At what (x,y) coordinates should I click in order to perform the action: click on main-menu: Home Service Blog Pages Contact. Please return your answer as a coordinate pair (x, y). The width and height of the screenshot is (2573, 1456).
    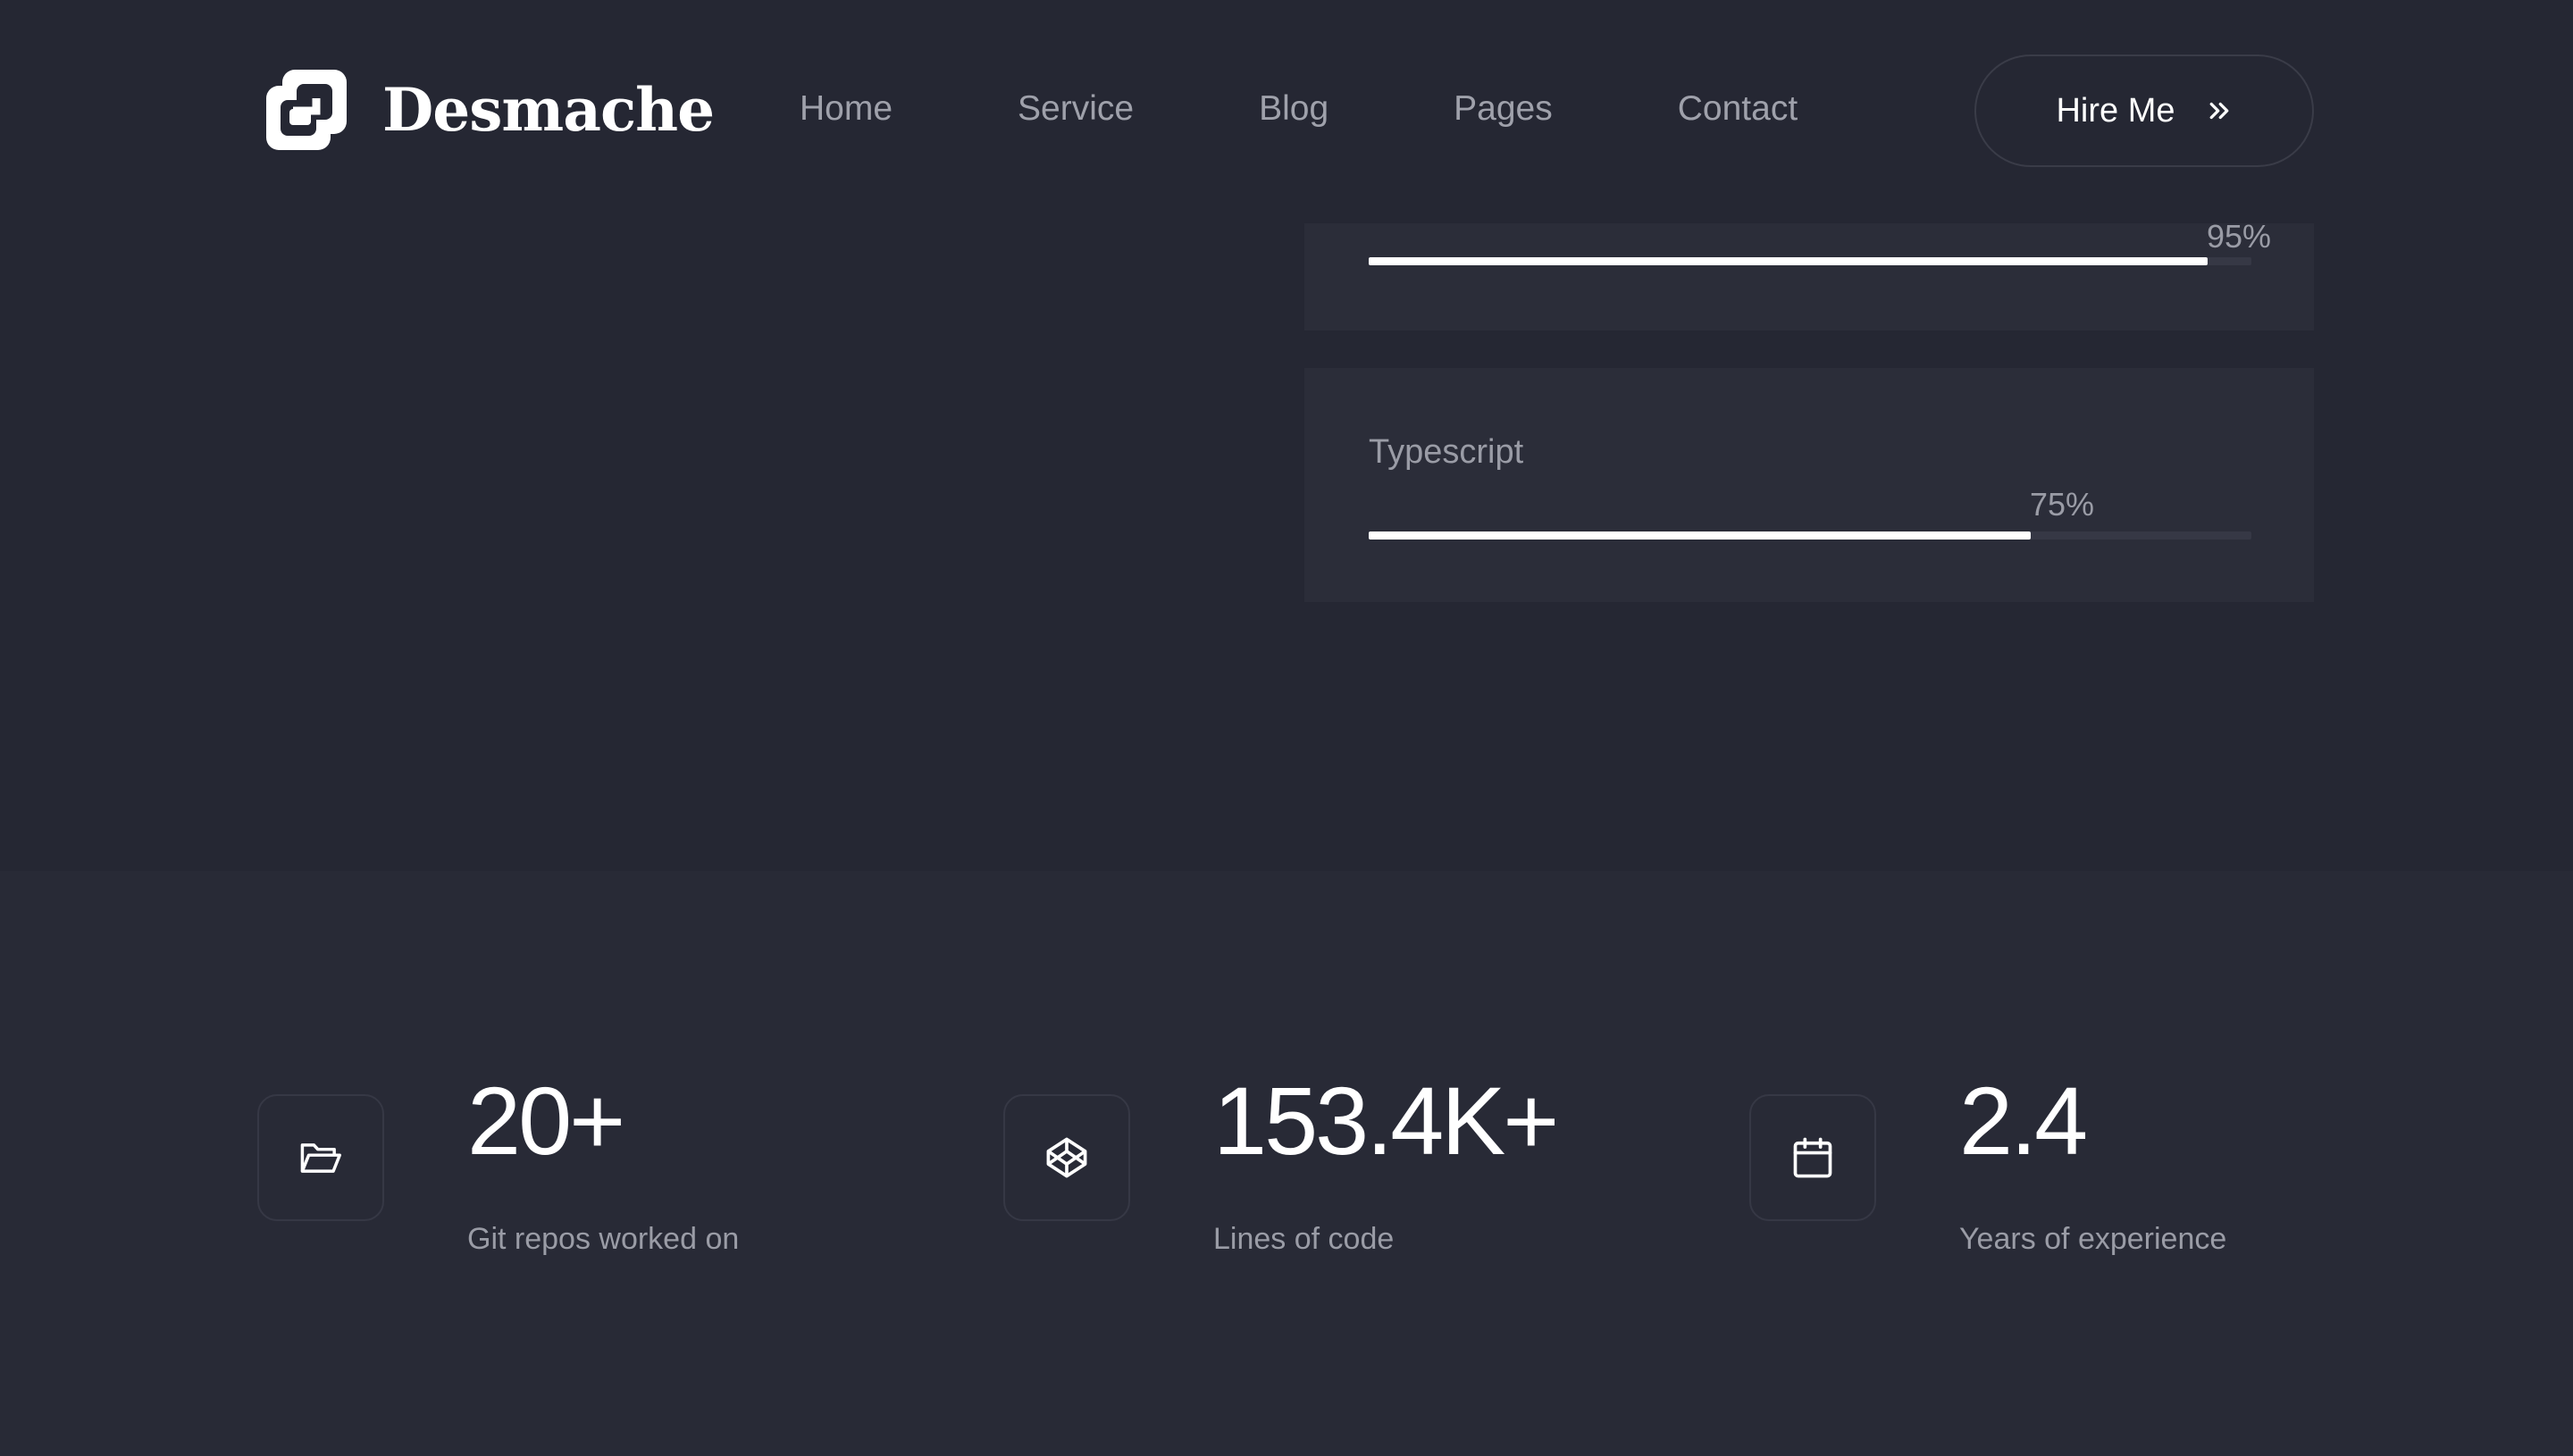
    Looking at the image, I should click on (1299, 109).